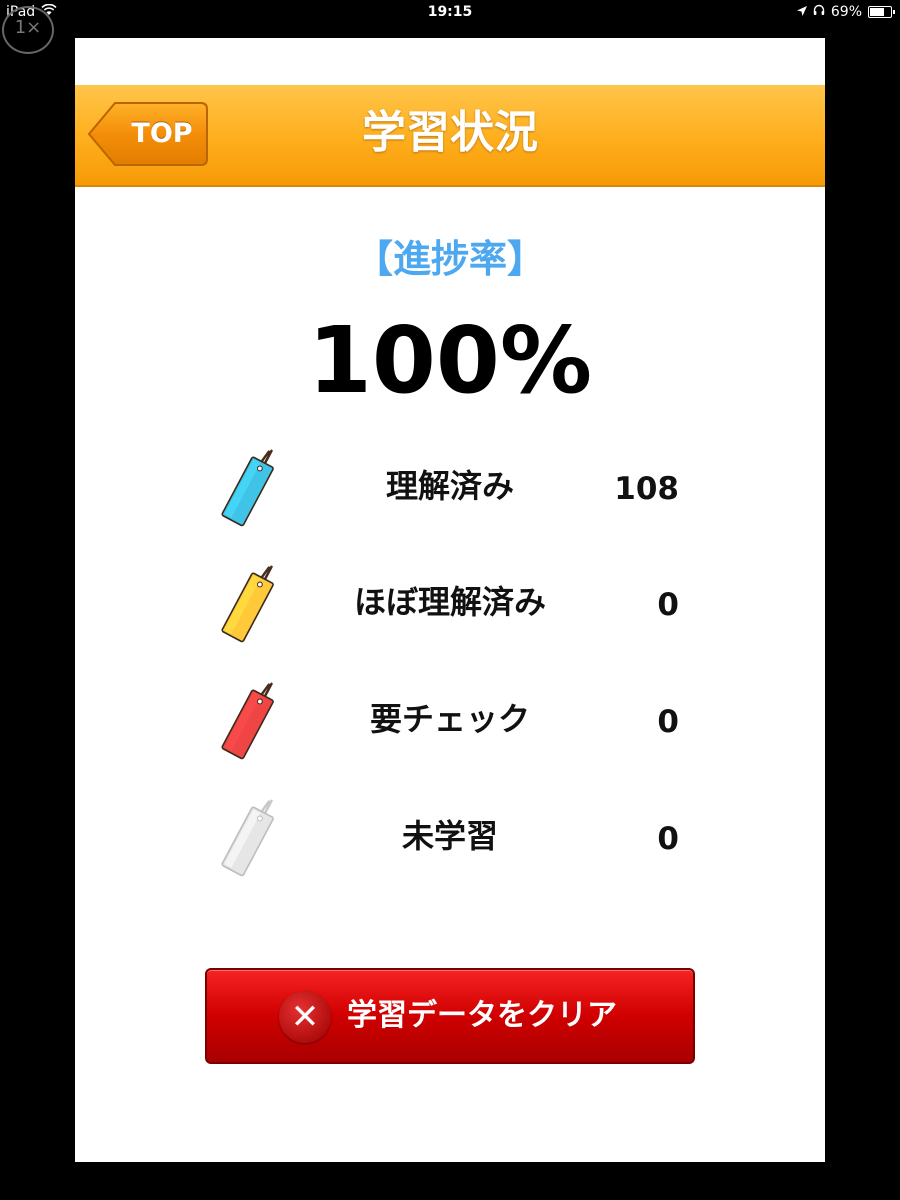 This screenshot has width=900, height=1200. What do you see at coordinates (482, 1015) in the screenshot?
I see `clear-data-label: 学習データをクリア` at bounding box center [482, 1015].